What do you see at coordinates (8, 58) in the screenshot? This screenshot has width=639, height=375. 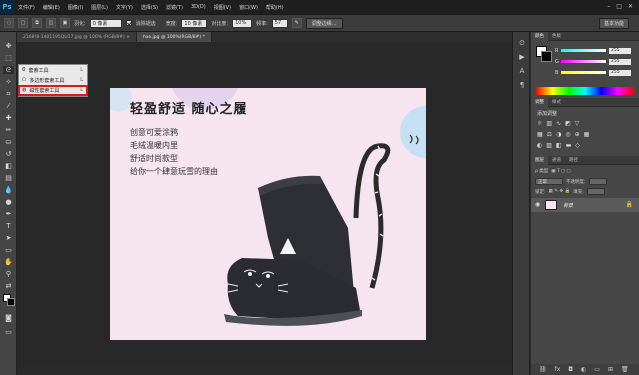 I see `marquee-tool-icon: ⬚` at bounding box center [8, 58].